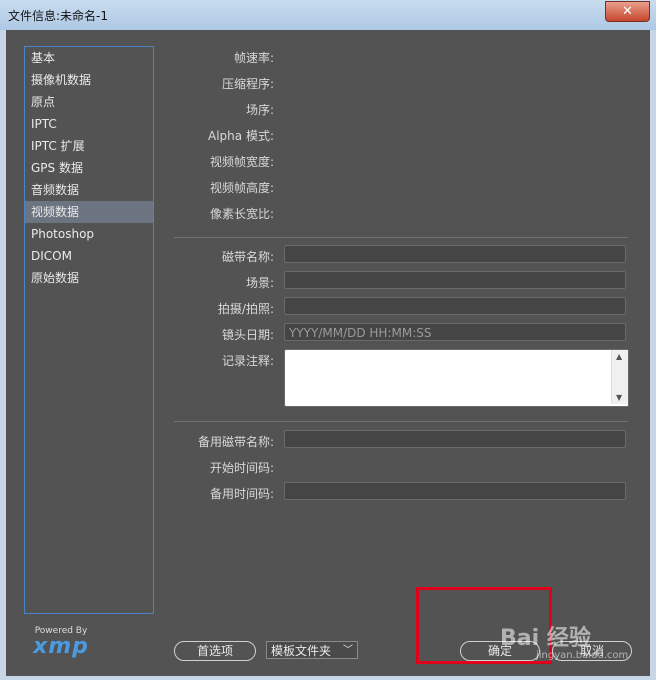 The height and width of the screenshot is (680, 656). I want to click on frame-width-label: 视频帧宽度:, so click(241, 162).